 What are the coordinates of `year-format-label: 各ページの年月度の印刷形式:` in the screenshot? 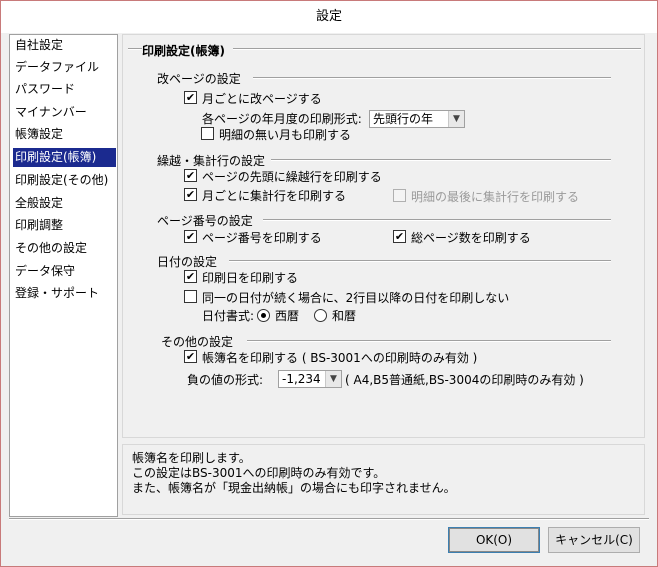 It's located at (282, 119).